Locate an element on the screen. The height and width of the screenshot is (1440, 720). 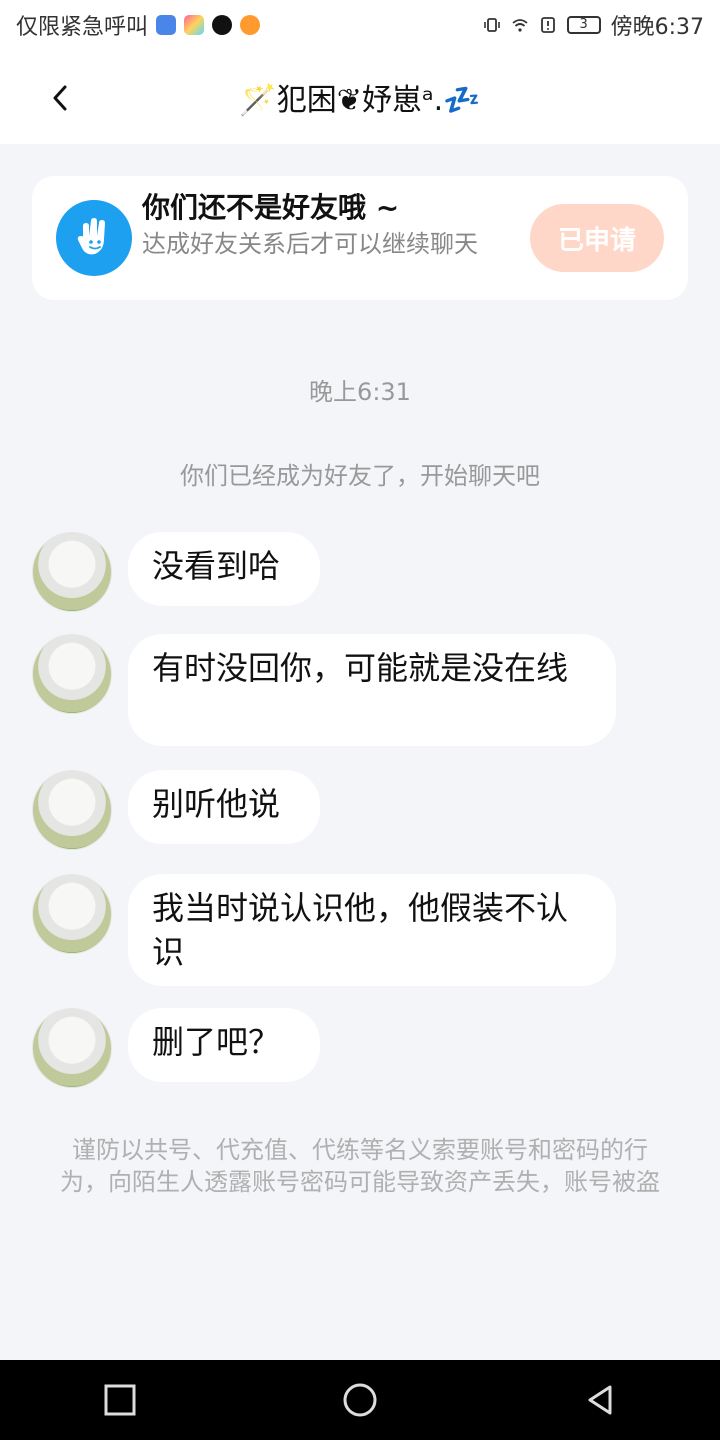
system-navigation-bar is located at coordinates (360, 1400).